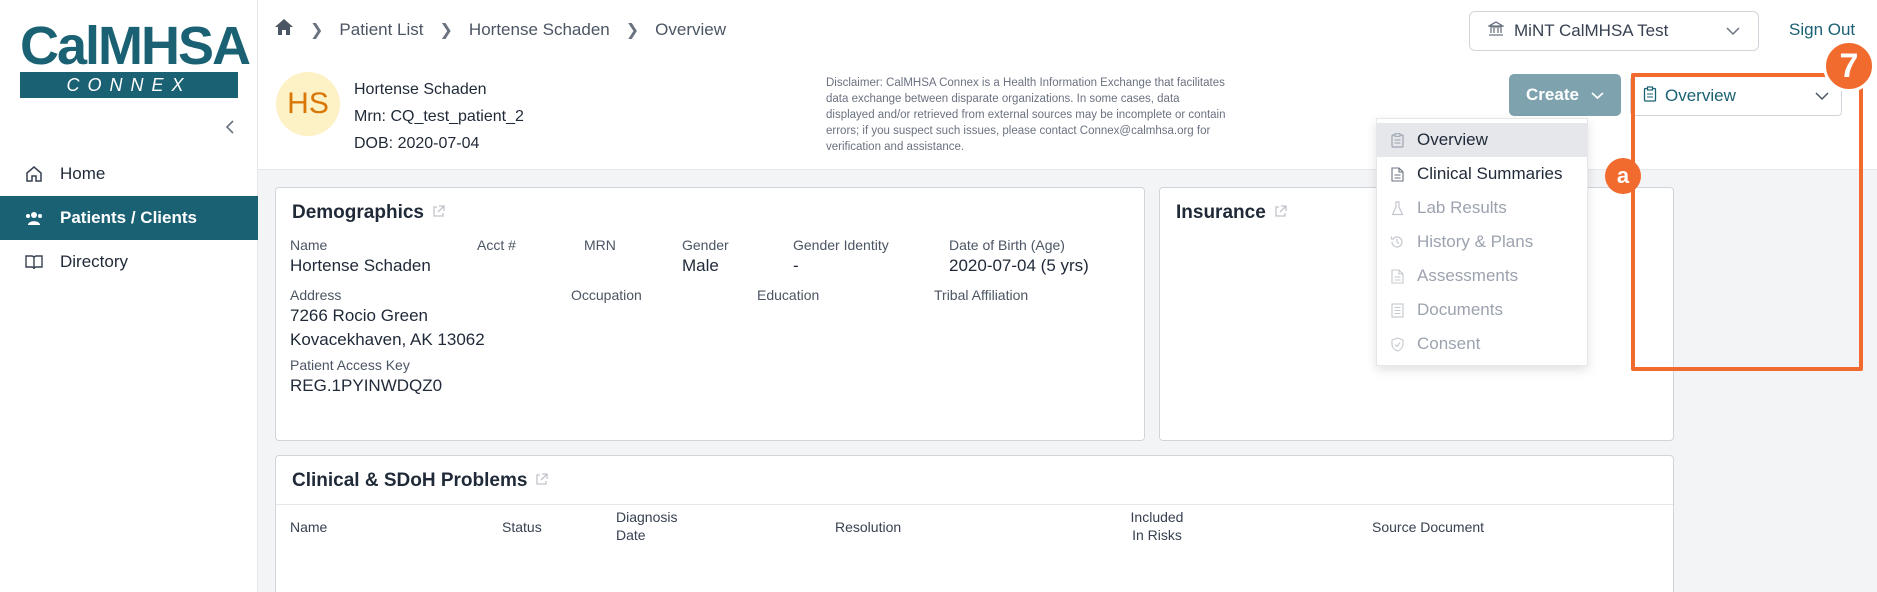  I want to click on bank-icon, so click(1496, 31).